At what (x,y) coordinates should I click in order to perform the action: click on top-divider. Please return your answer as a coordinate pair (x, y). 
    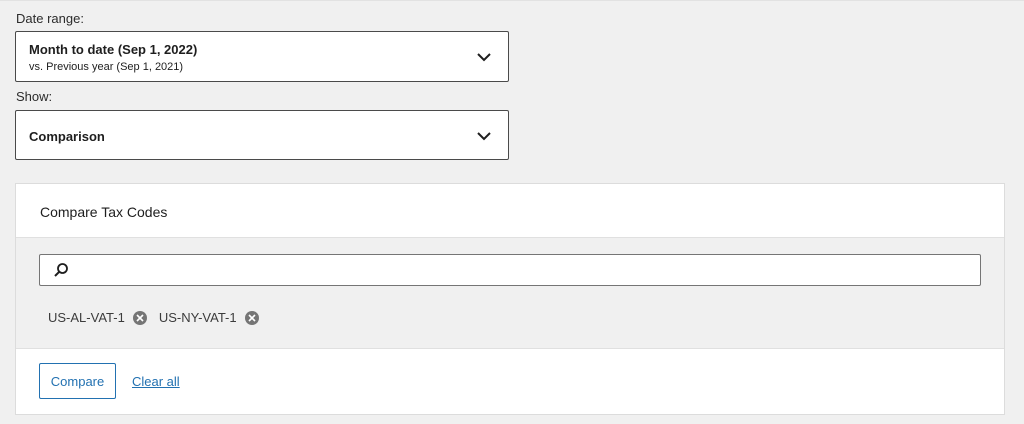
    Looking at the image, I should click on (512, 0).